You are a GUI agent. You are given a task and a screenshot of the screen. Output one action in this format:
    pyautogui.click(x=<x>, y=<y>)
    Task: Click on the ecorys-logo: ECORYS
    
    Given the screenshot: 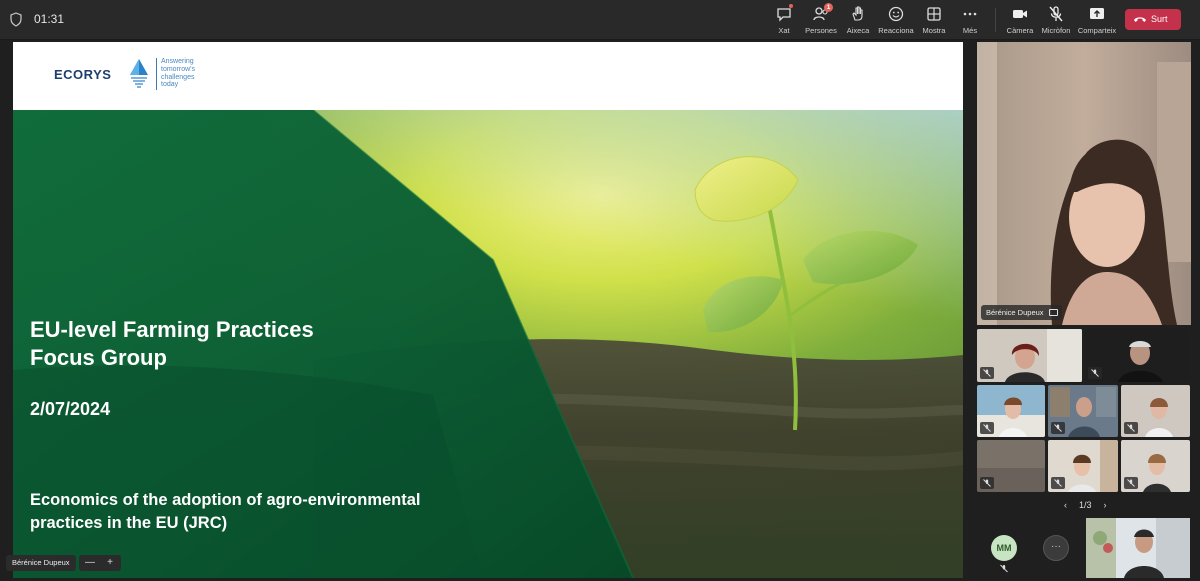 What is the action you would take?
    pyautogui.click(x=83, y=74)
    